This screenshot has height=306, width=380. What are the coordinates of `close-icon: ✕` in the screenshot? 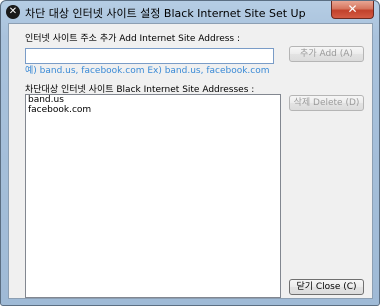 It's located at (352, 9).